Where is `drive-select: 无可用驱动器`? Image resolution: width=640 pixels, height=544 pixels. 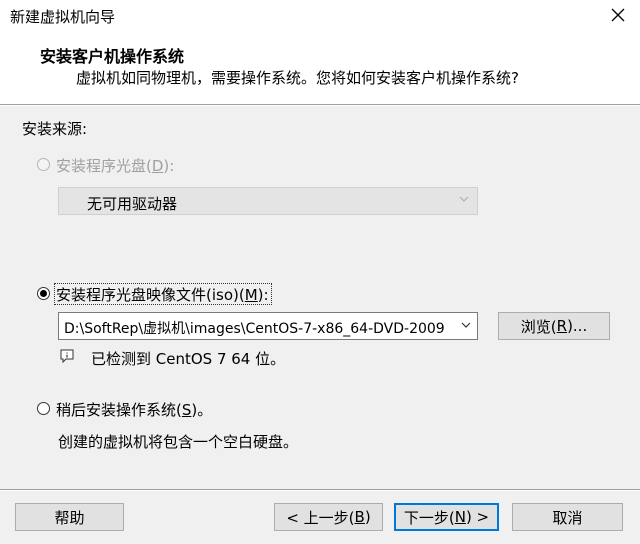 drive-select: 无可用驱动器 is located at coordinates (268, 201).